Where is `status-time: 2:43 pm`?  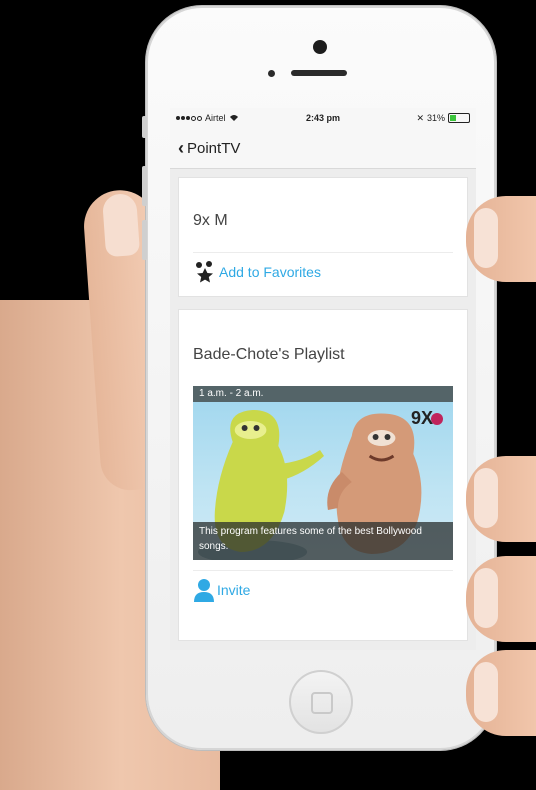
status-time: 2:43 pm is located at coordinates (322, 118).